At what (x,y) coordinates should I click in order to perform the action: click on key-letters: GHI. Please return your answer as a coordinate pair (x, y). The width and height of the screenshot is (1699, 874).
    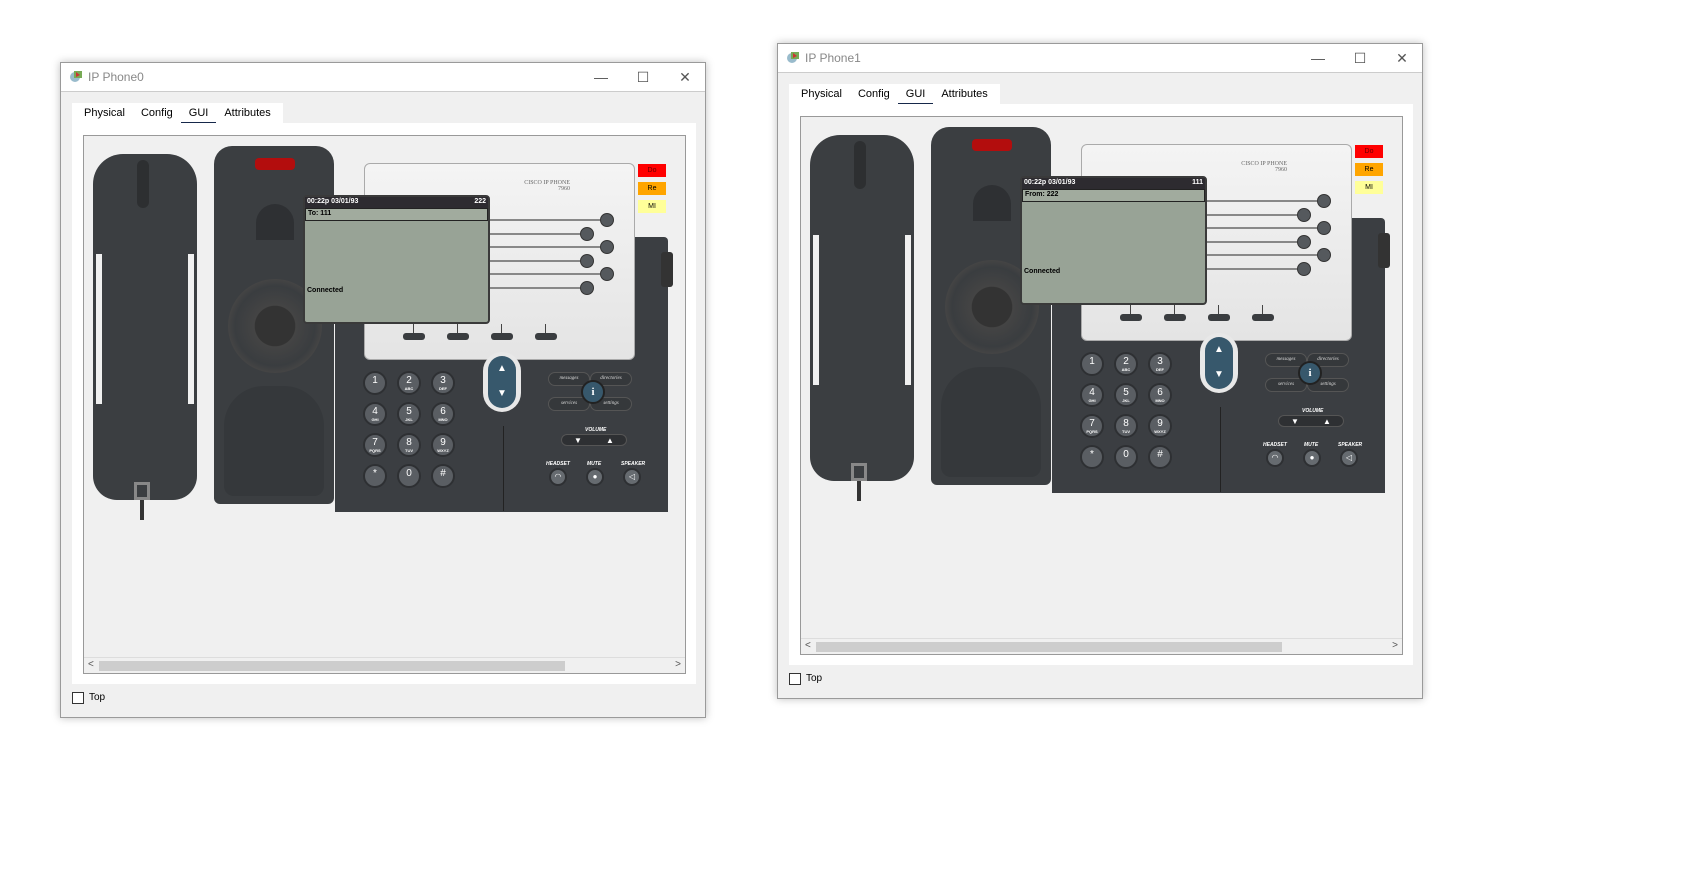
    Looking at the image, I should click on (1092, 400).